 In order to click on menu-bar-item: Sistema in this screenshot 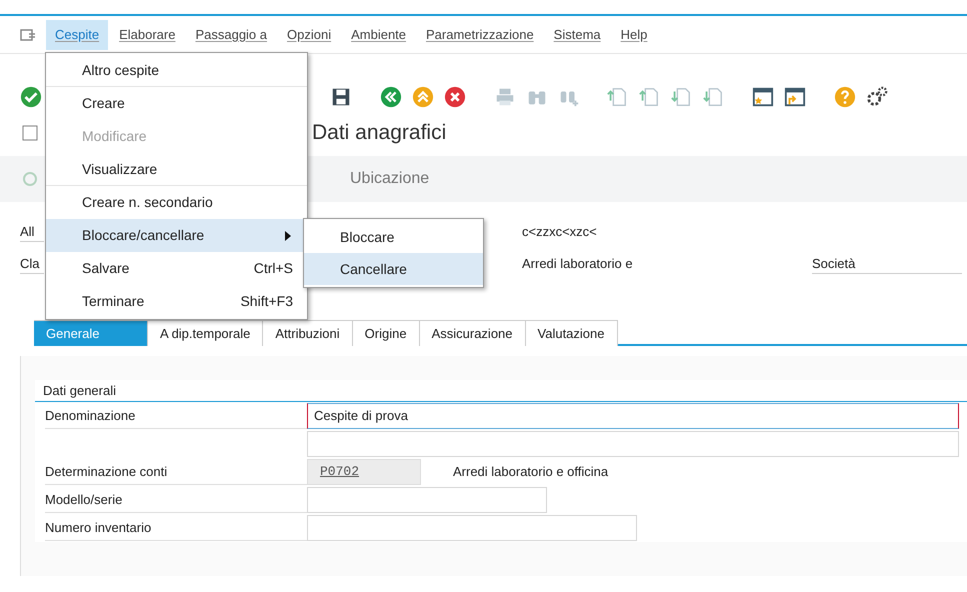, I will do `click(577, 35)`.